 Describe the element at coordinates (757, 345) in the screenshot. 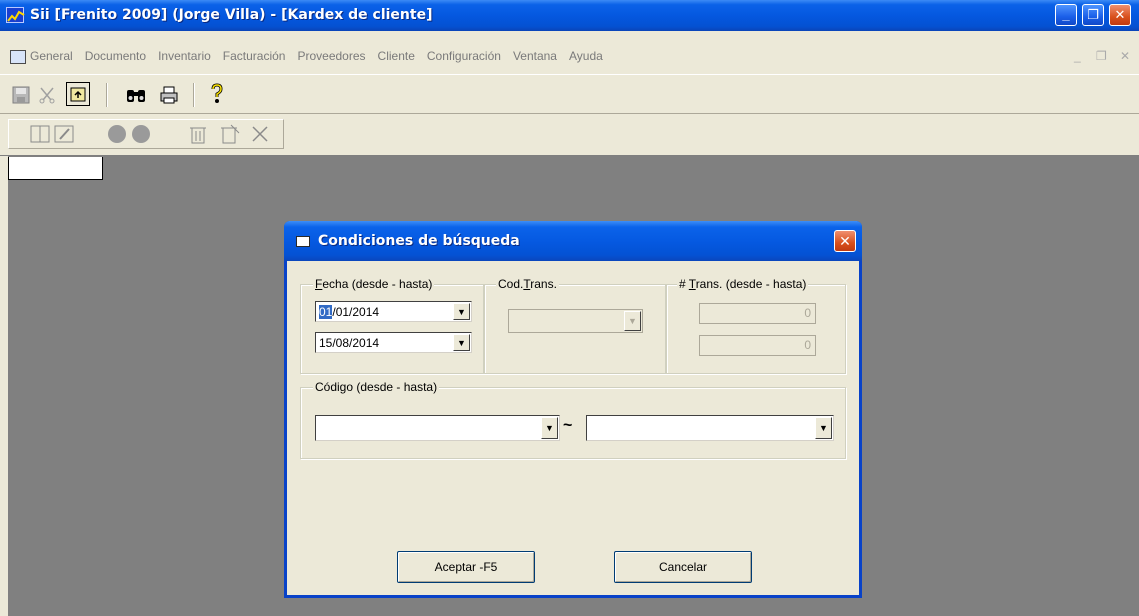

I see `num-trans-to-field: 0` at that location.